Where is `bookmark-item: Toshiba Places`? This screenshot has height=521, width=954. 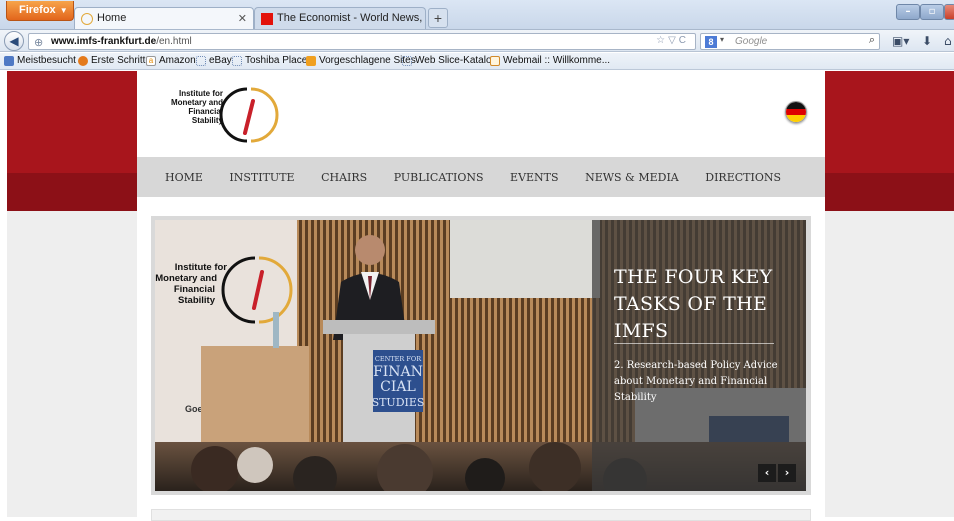
bookmark-item: Toshiba Places is located at coordinates (272, 60).